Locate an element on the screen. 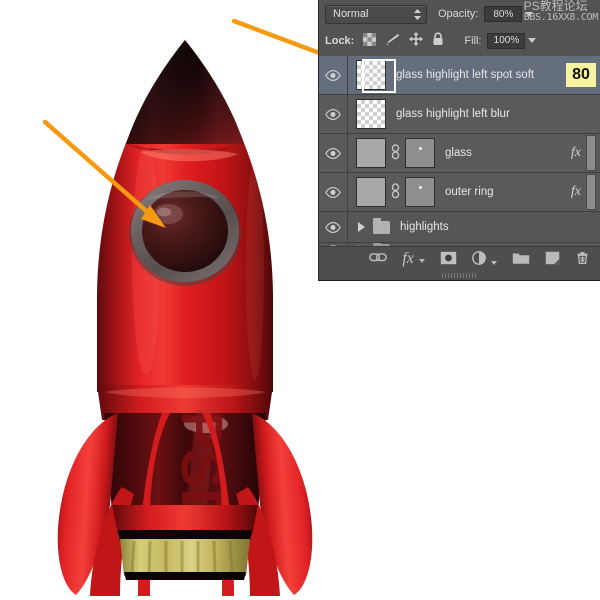  opacity-label: Opacity: is located at coordinates (458, 14).